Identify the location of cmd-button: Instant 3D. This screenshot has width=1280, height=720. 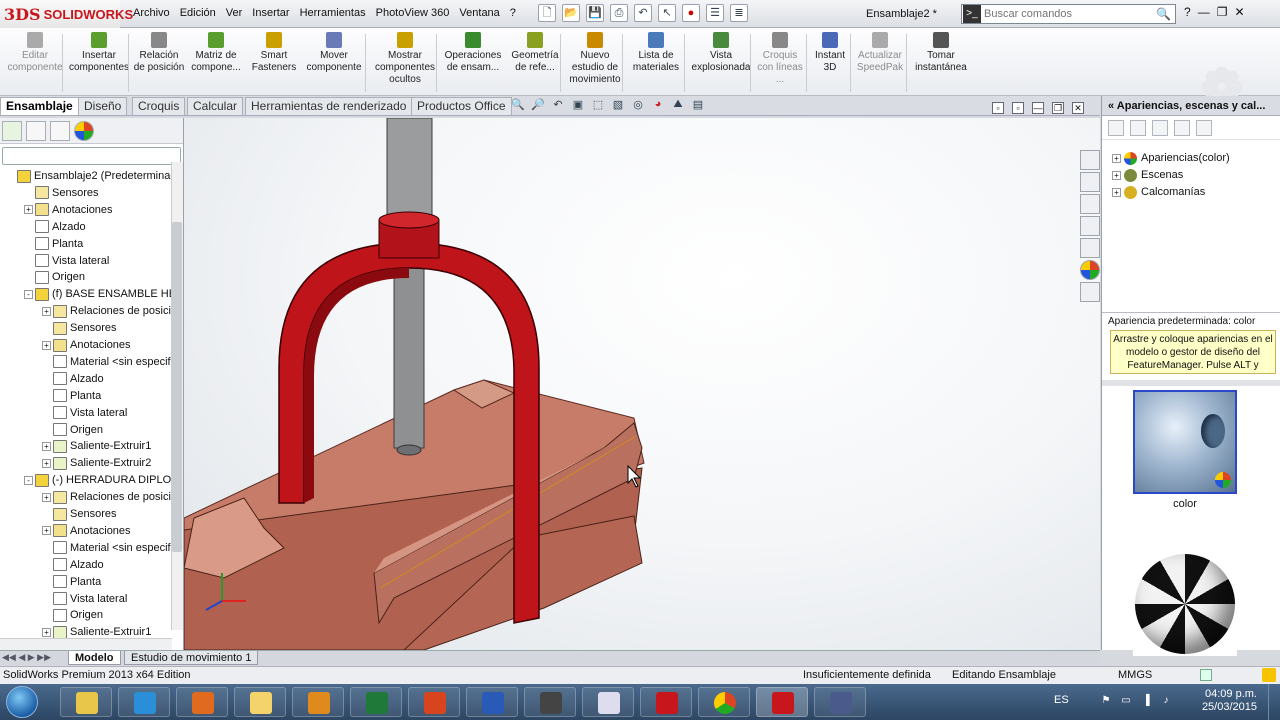
(830, 53).